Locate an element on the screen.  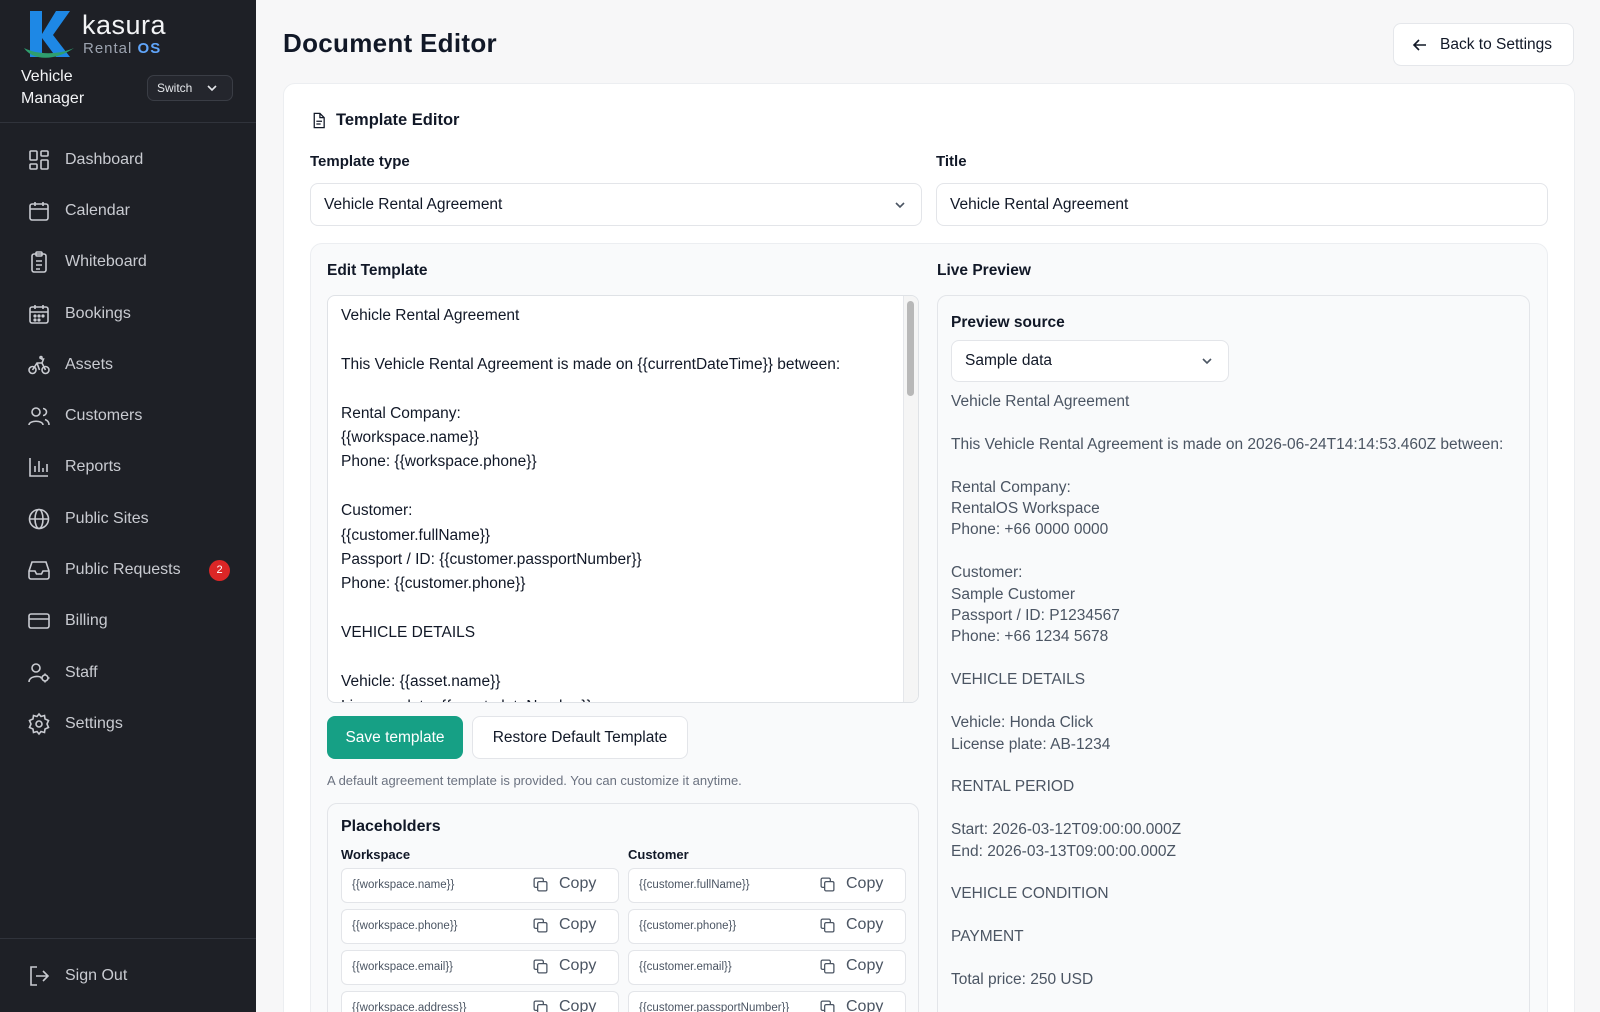
sidebar-item-label: Bookings is located at coordinates (98, 313).